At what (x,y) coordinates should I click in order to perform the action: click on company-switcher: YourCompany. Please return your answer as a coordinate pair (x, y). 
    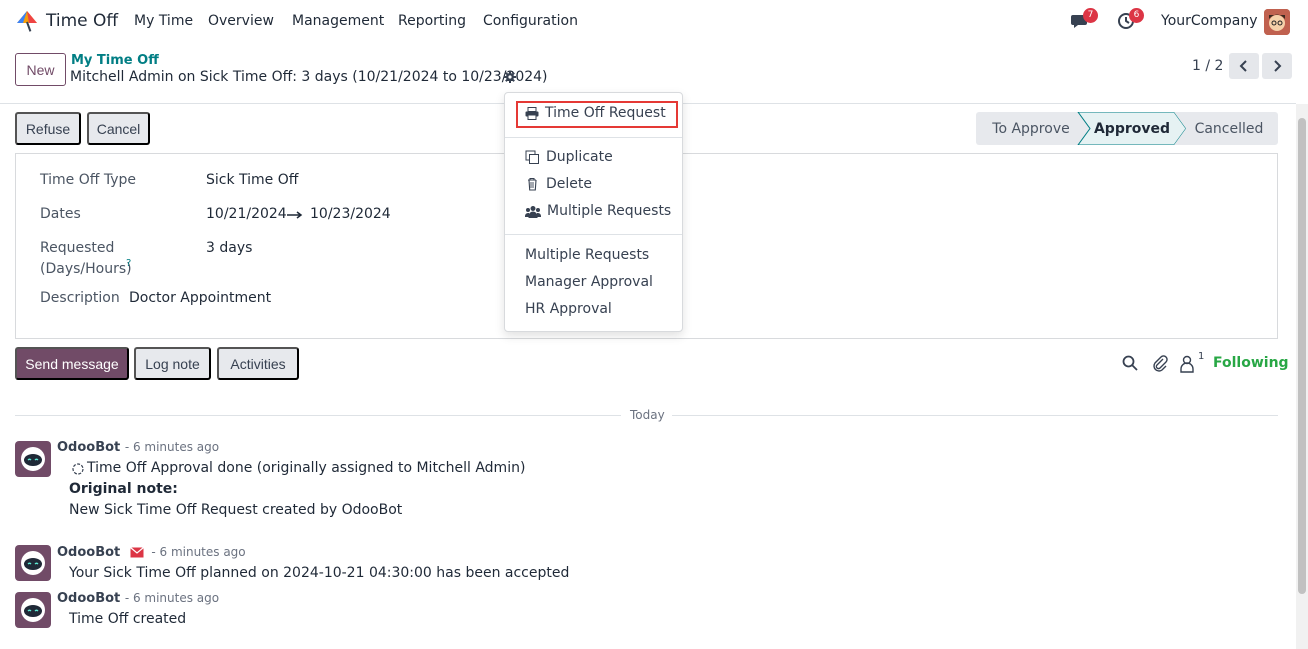
    Looking at the image, I should click on (1209, 21).